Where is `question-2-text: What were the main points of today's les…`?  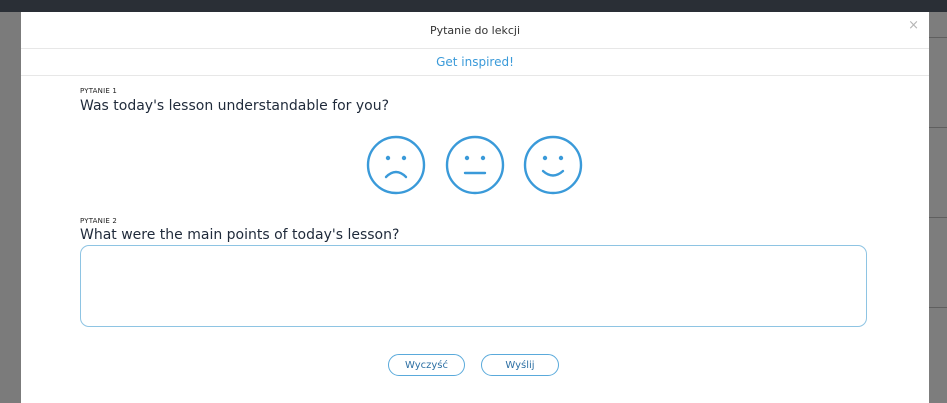
question-2-text: What were the main points of today's les… is located at coordinates (240, 235).